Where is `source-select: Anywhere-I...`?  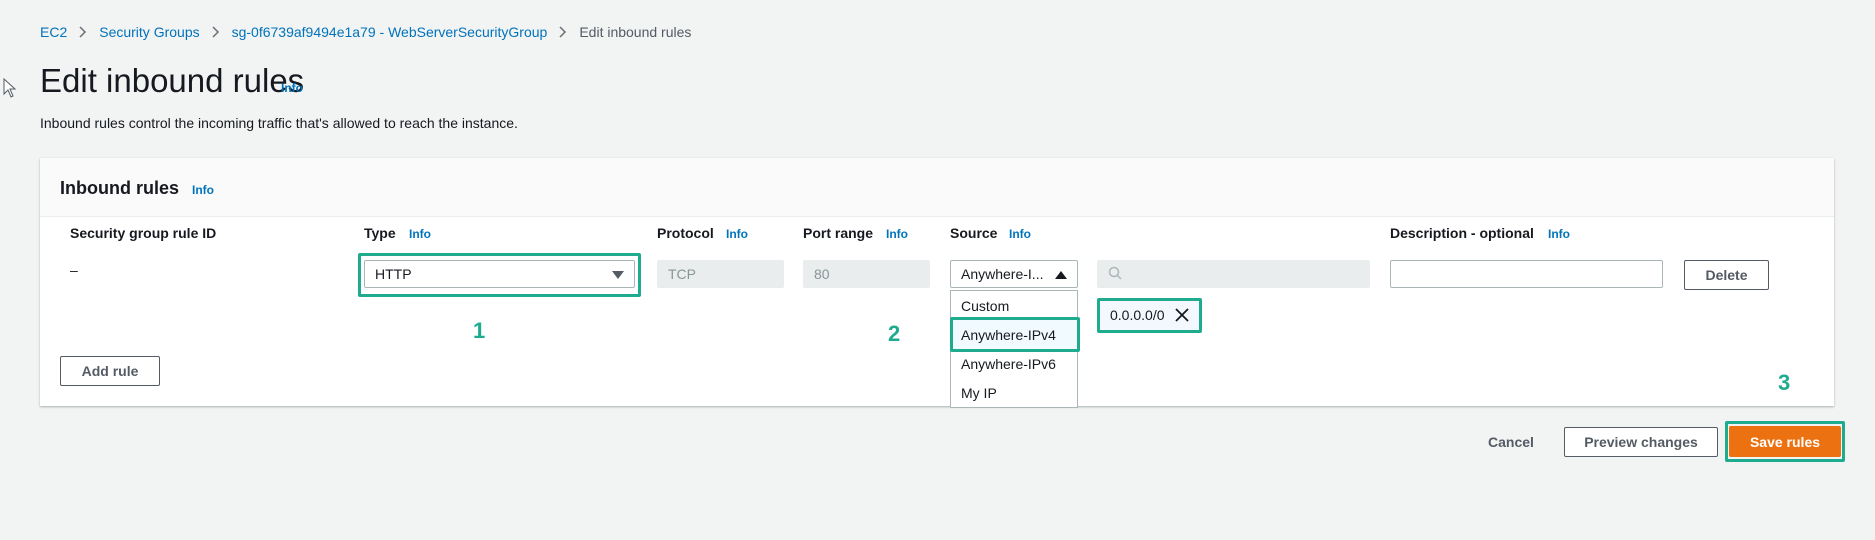
source-select: Anywhere-I... is located at coordinates (1014, 274).